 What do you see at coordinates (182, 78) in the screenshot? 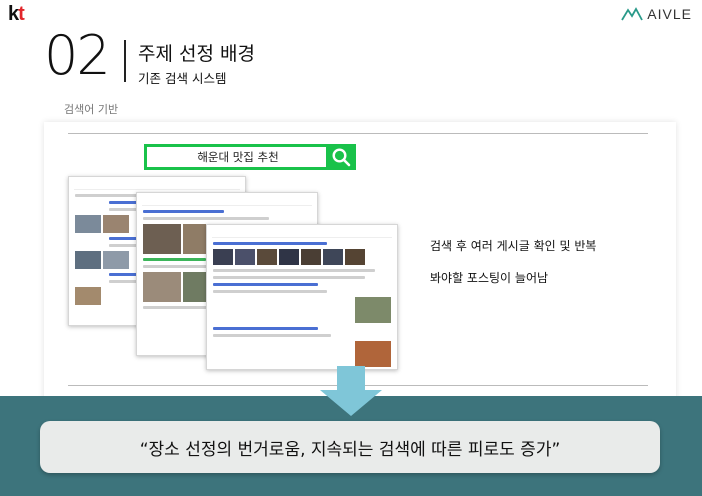
I see `page-subtitle: 기존 검색 시스템` at bounding box center [182, 78].